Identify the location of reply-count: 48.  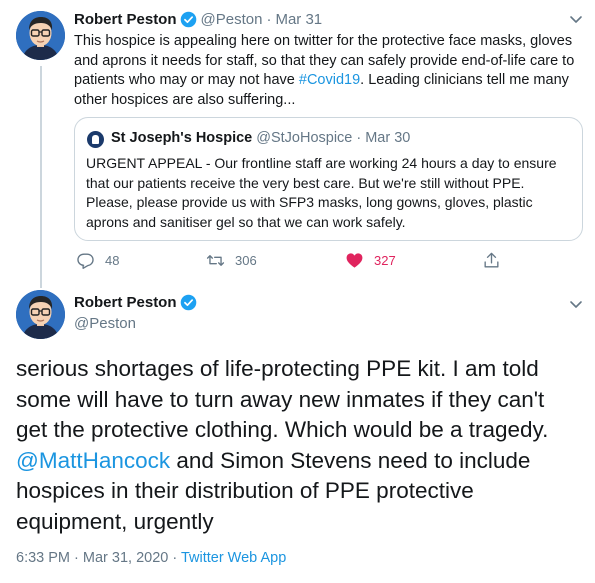
(112, 260).